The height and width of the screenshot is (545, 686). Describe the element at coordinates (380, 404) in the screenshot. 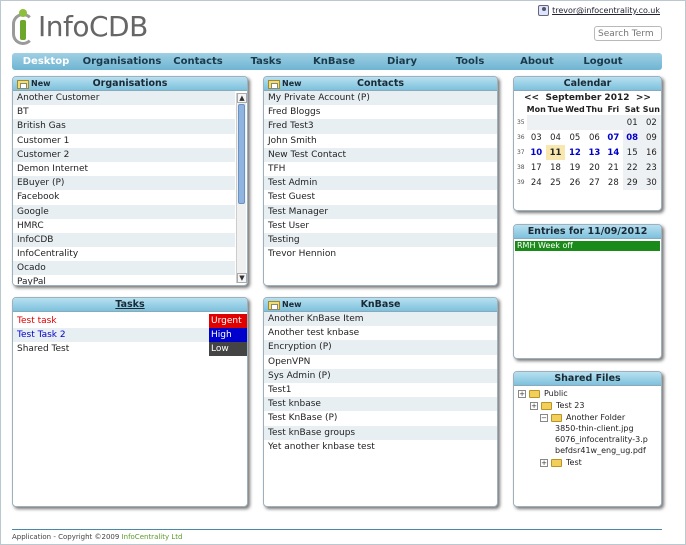

I see `knbase-list-item: Test knbase` at that location.